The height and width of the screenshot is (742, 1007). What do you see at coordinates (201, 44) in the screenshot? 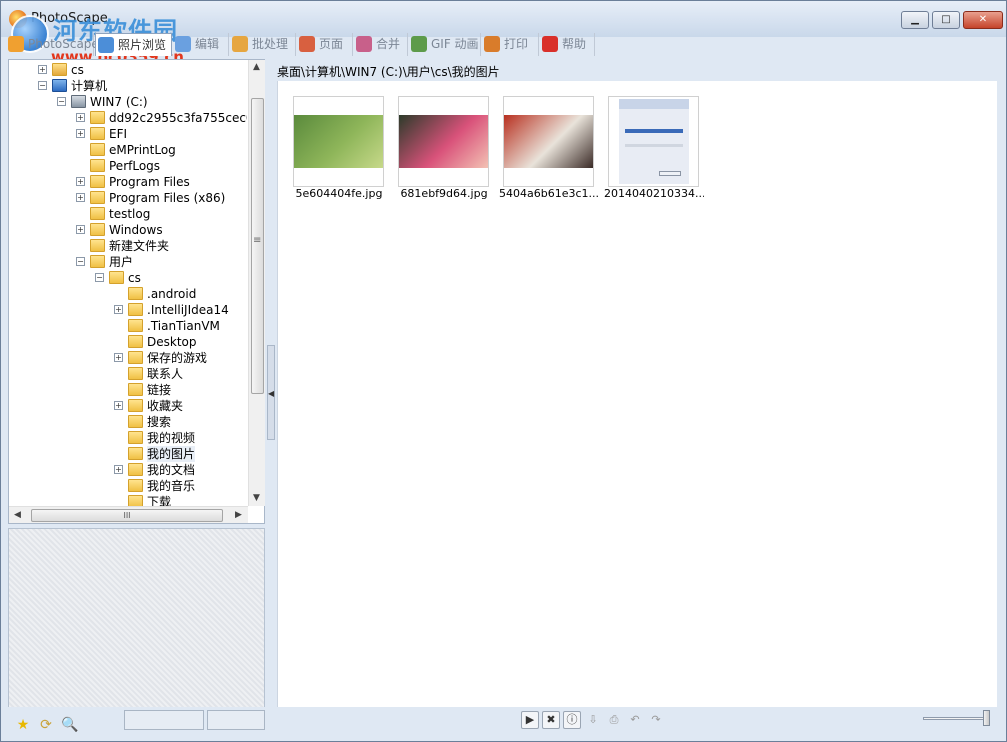
I see `tab-editor: 编辑` at bounding box center [201, 44].